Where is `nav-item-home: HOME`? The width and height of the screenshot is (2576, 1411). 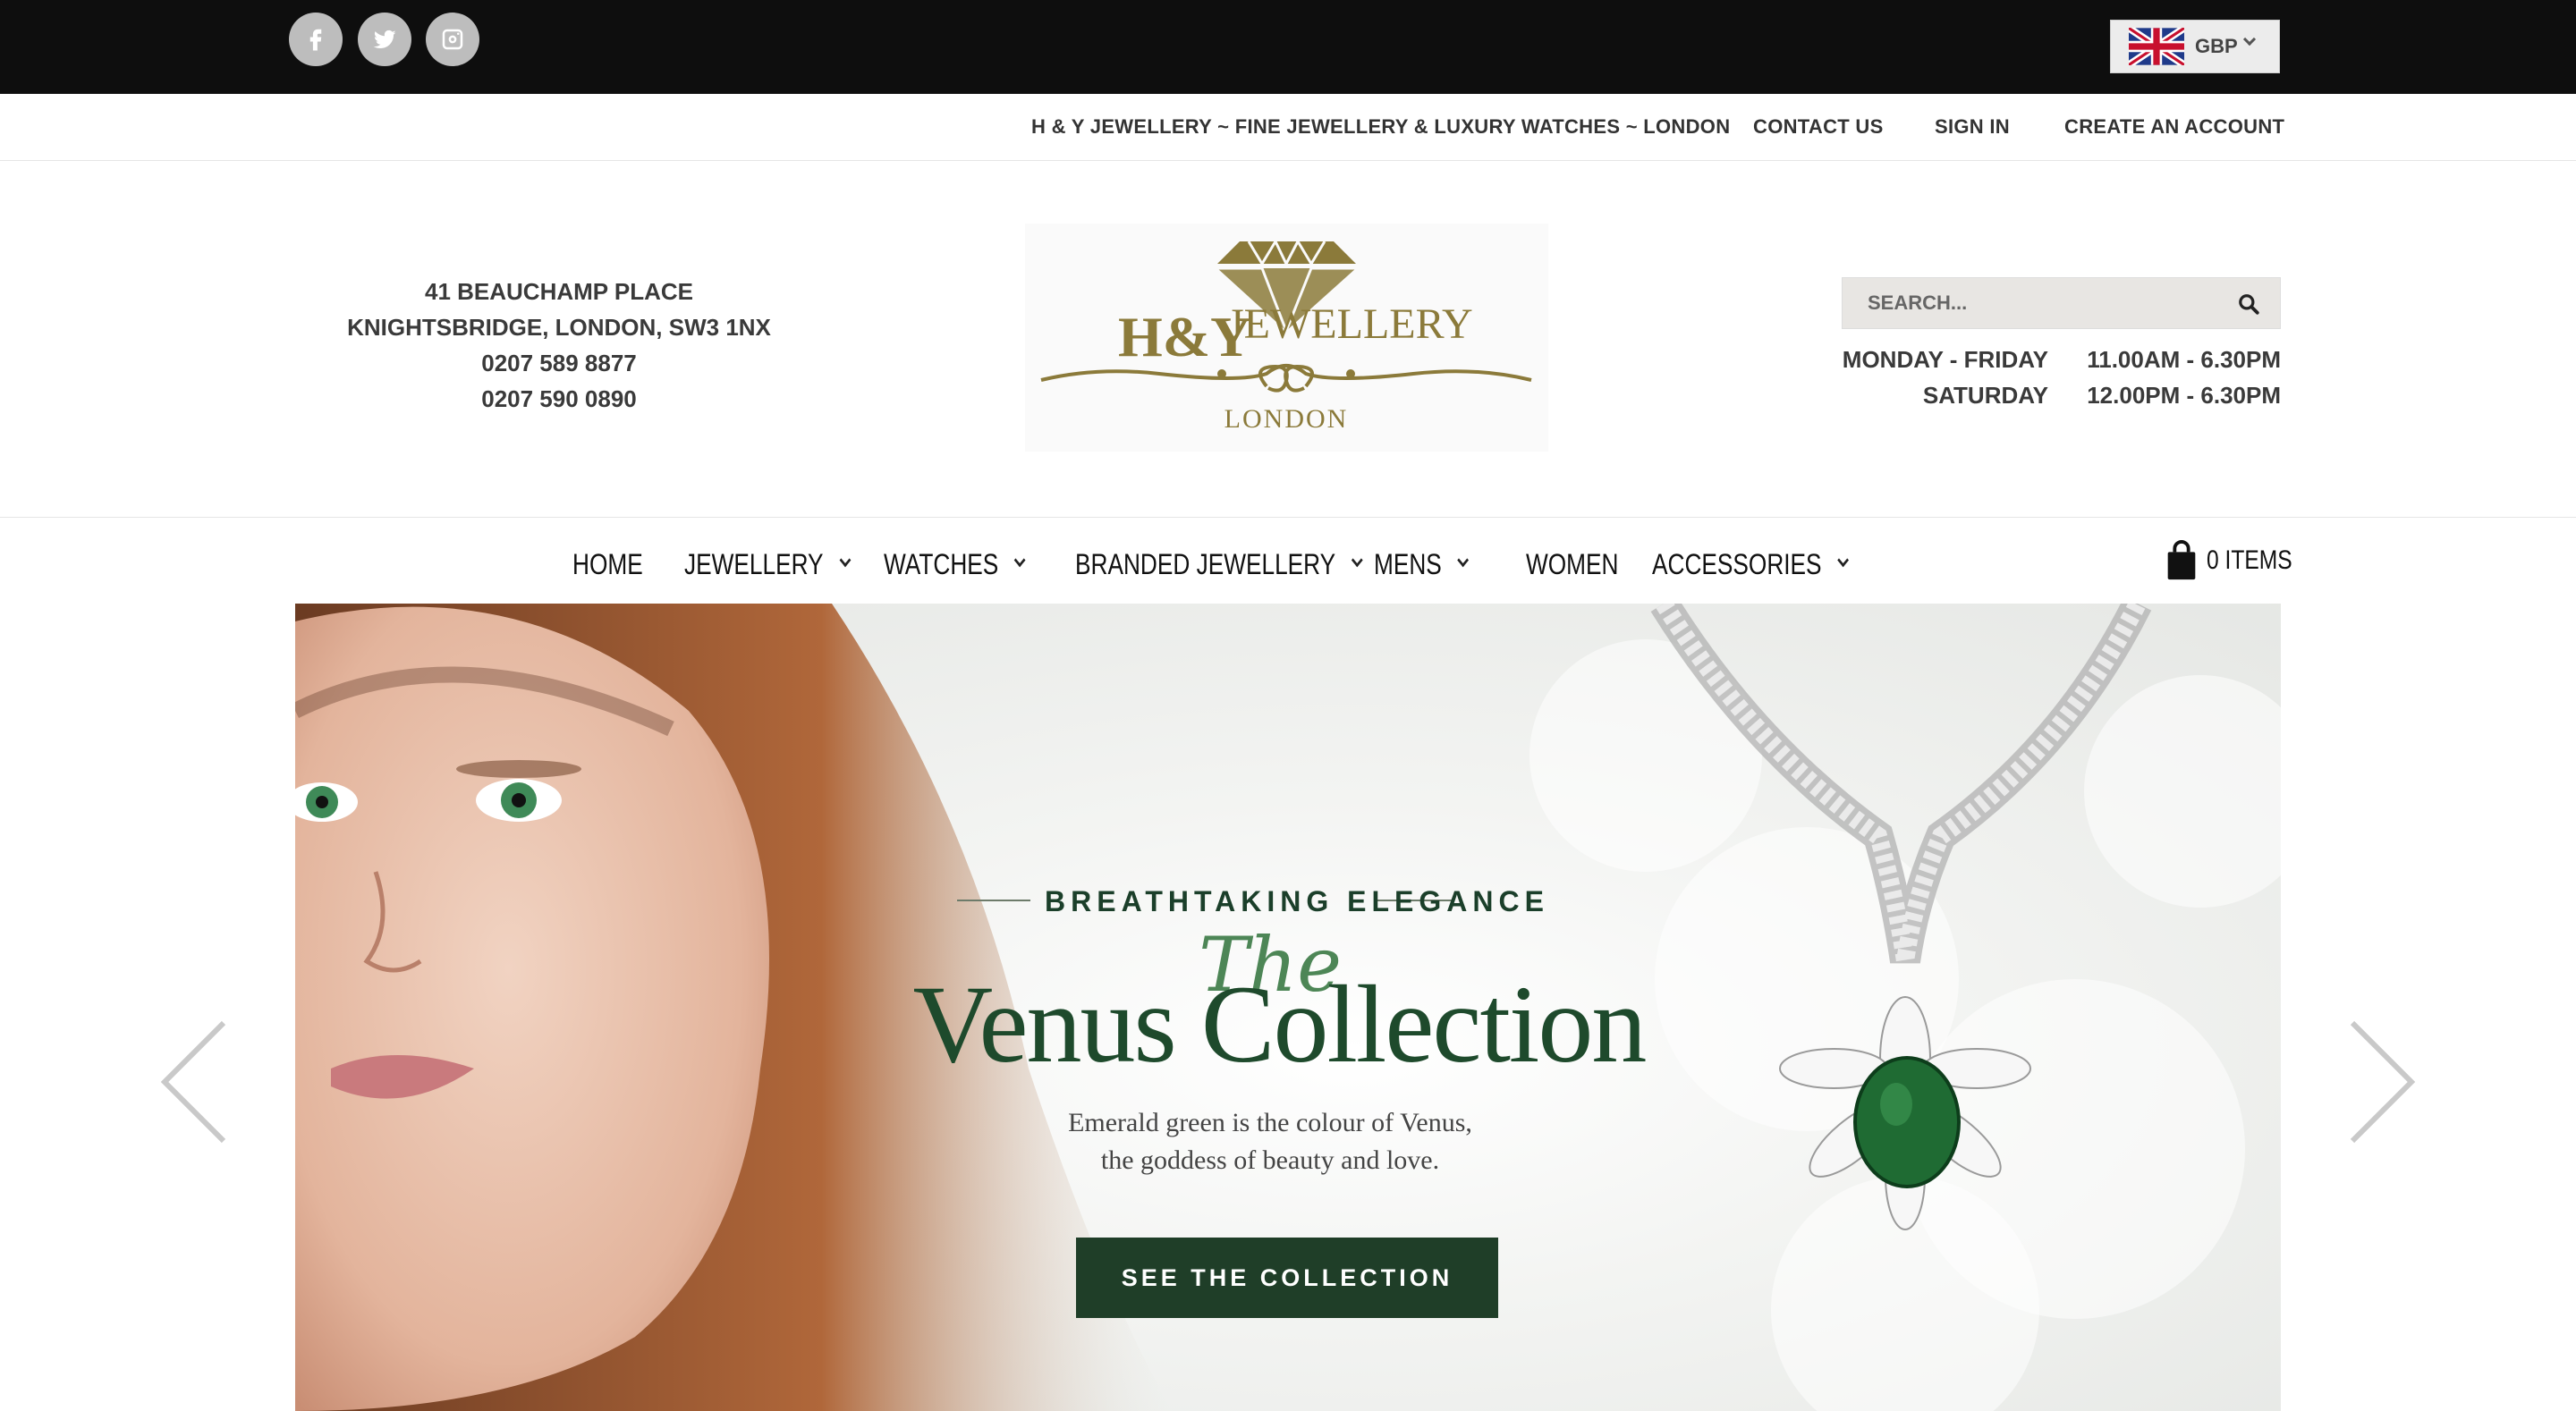 nav-item-home: HOME is located at coordinates (607, 564).